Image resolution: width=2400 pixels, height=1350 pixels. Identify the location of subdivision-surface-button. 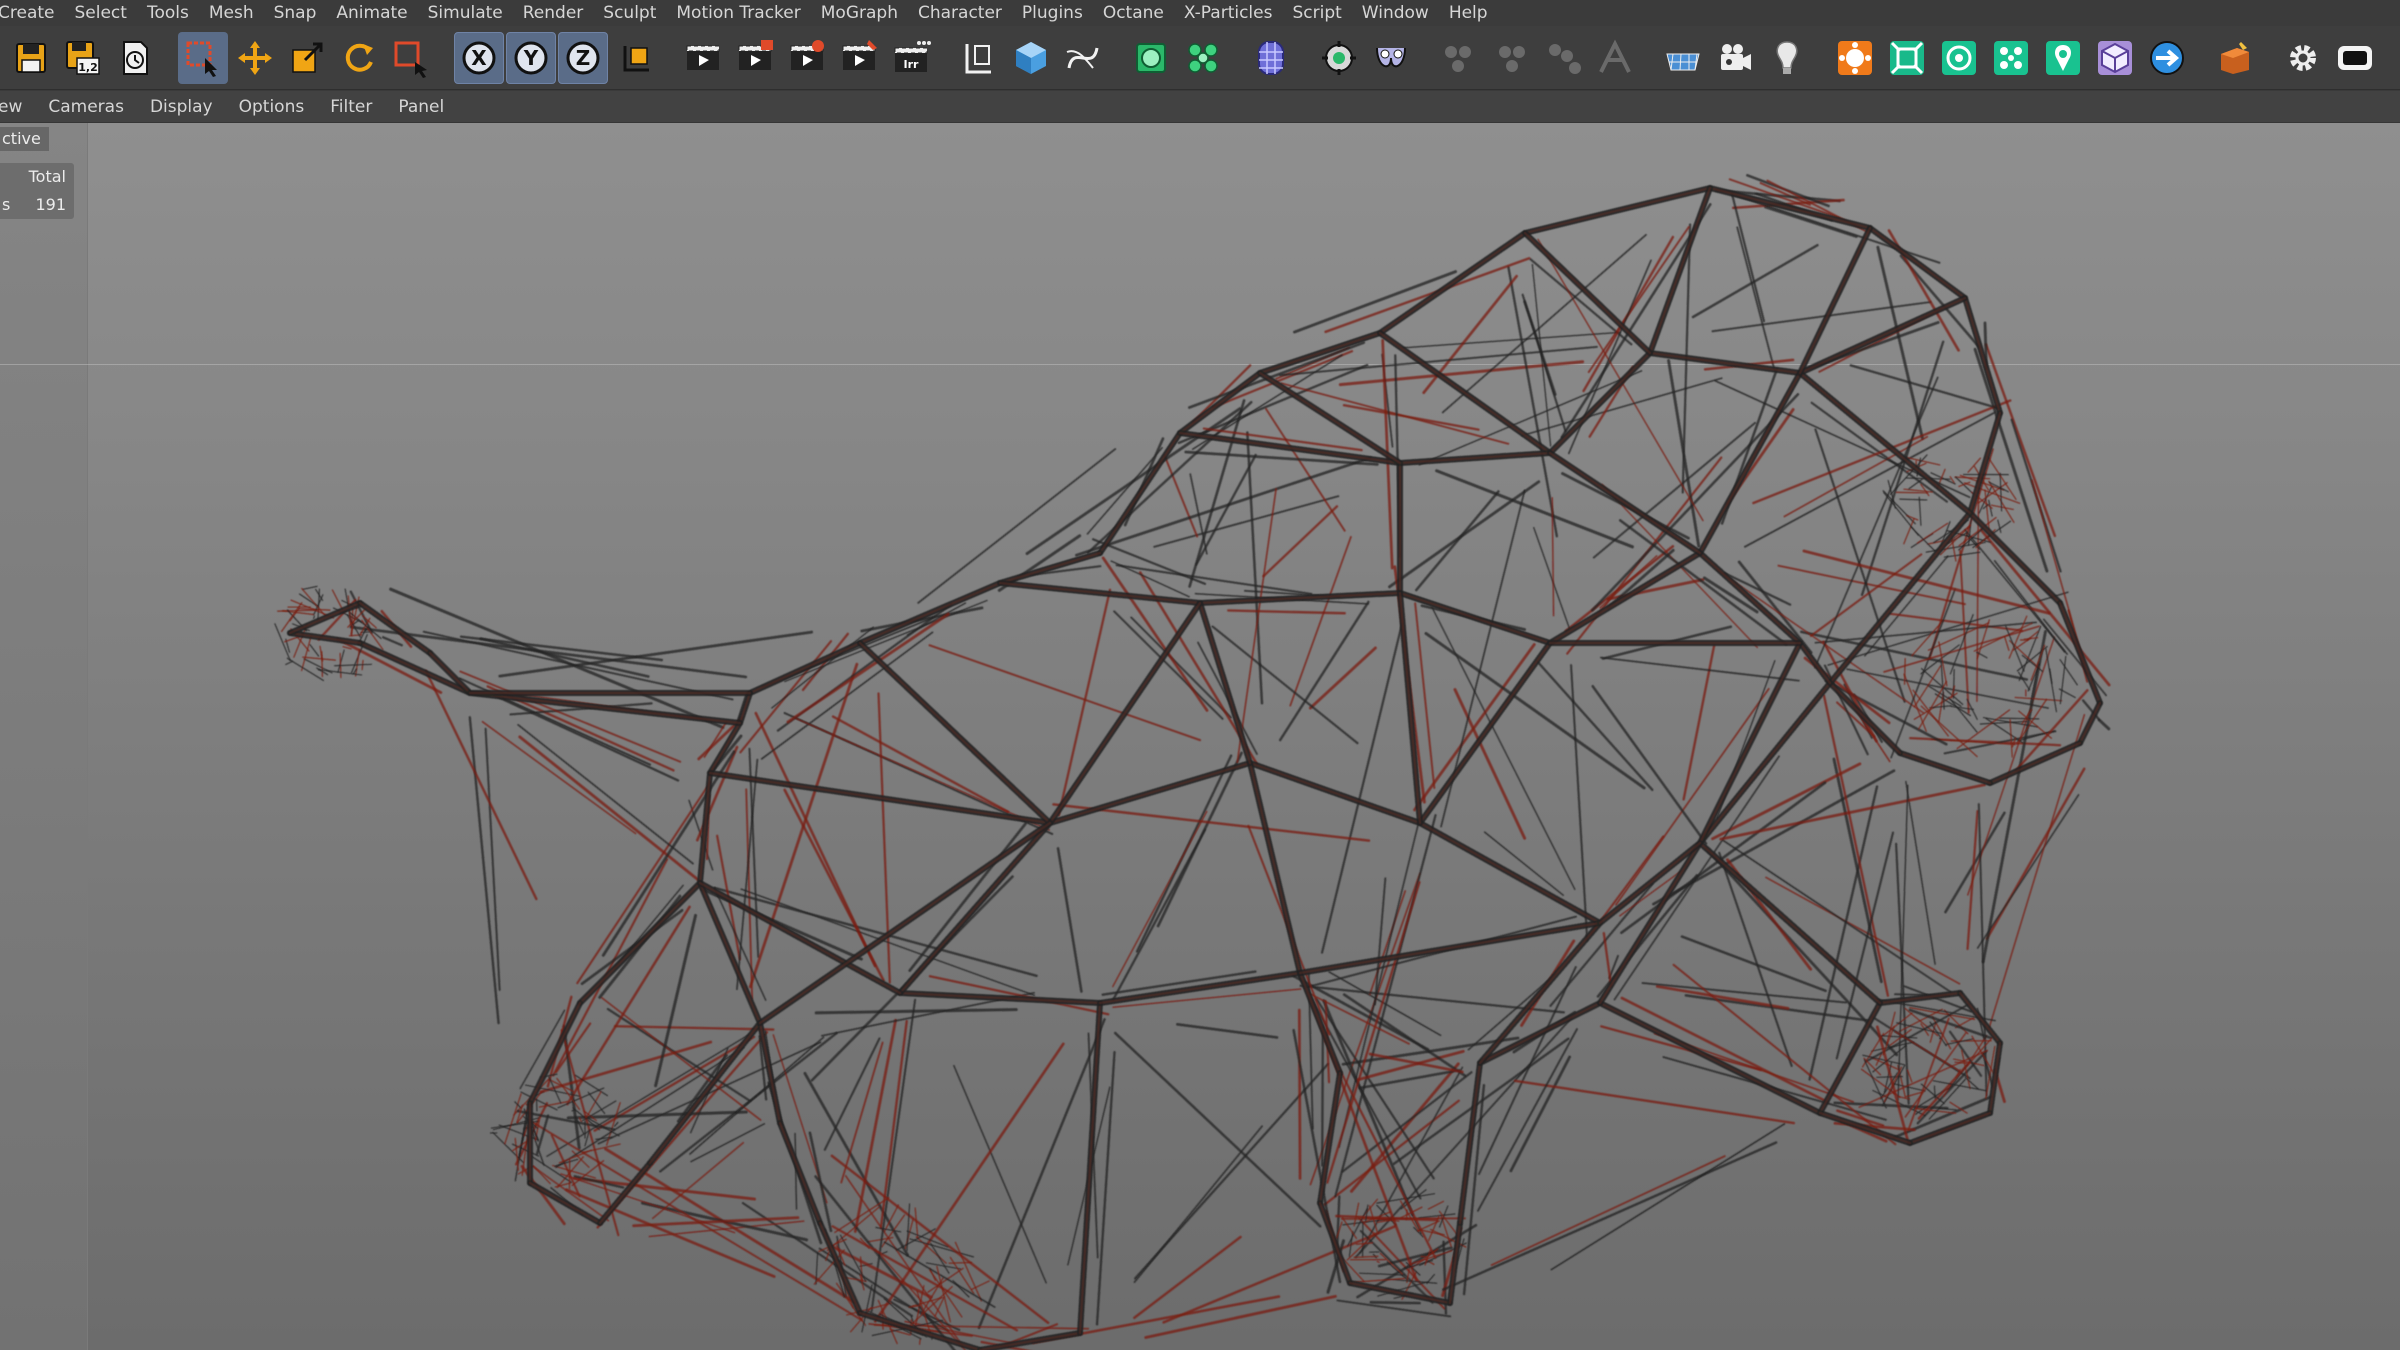
(1151, 58).